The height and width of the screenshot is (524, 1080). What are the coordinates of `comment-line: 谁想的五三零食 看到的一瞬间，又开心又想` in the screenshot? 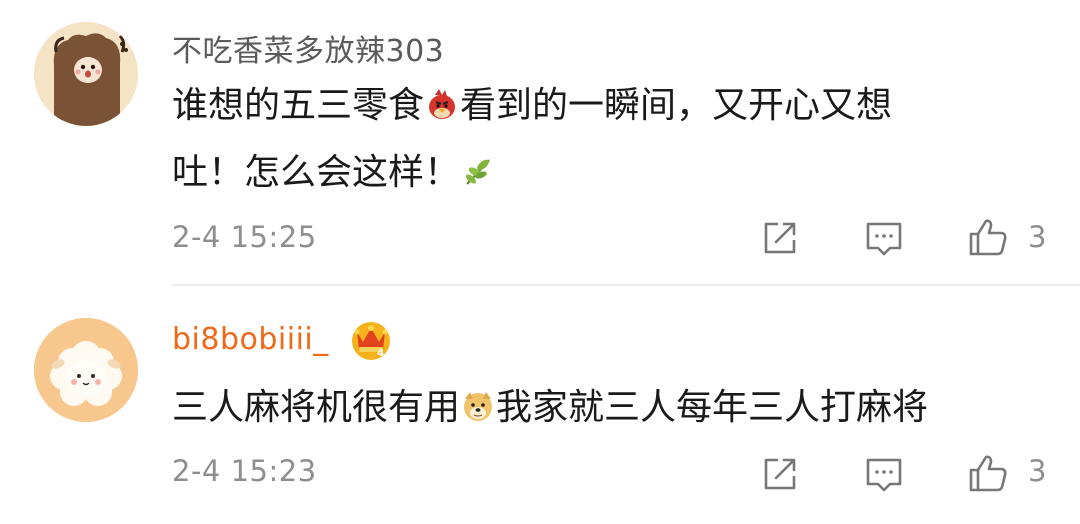 It's located at (532, 105).